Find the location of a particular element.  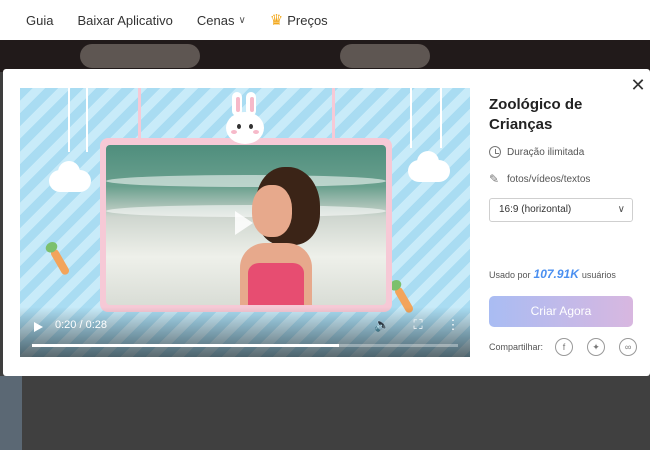

wave-decoration is located at coordinates (246, 181).